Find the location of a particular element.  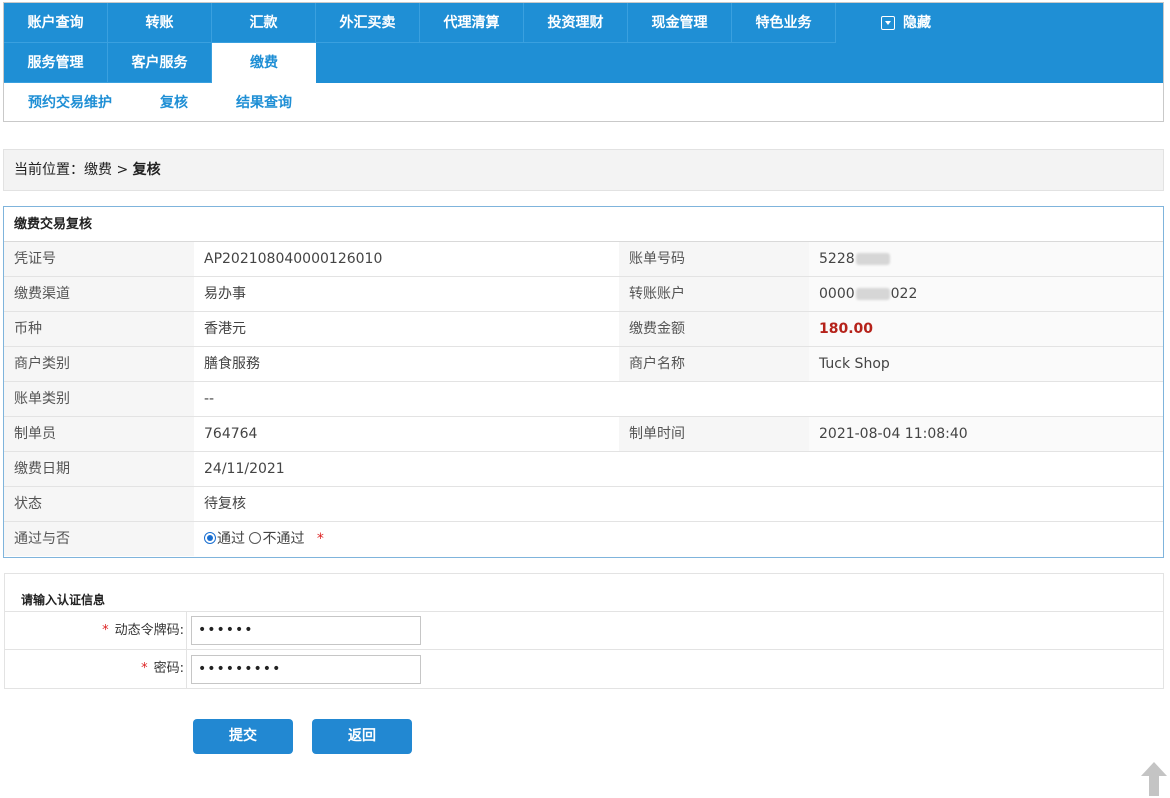

currency-label: 币种 is located at coordinates (99, 329).